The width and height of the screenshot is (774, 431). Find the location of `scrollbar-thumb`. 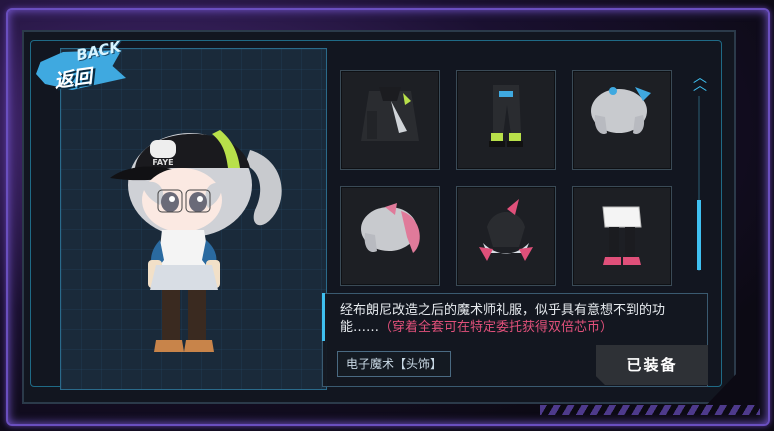

scrollbar-thumb is located at coordinates (699, 235).